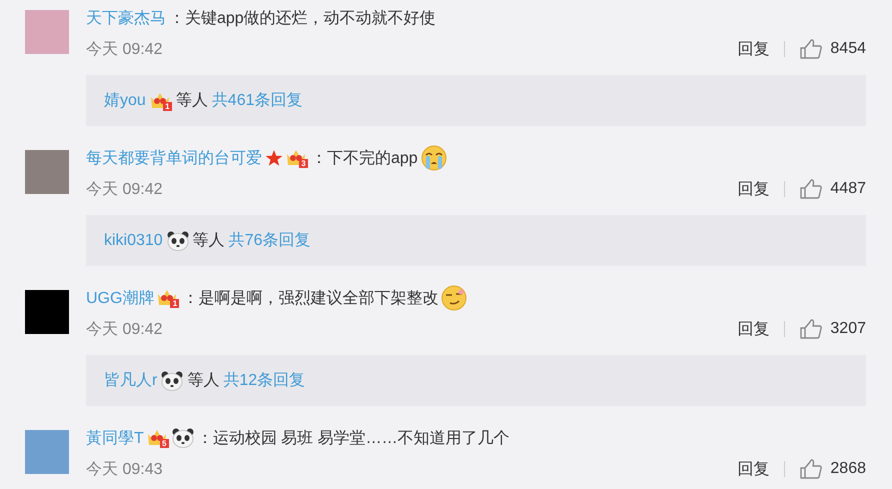  I want to click on reply-count-link: 共461条回复, so click(257, 100).